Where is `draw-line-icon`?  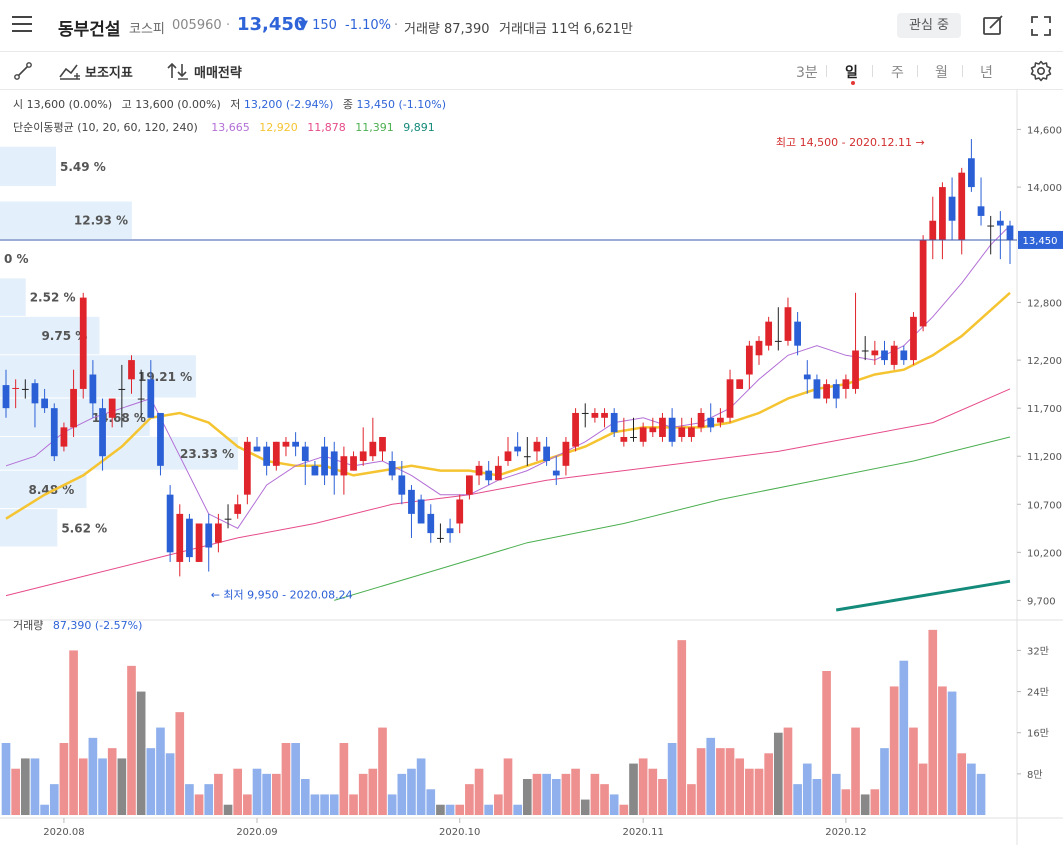
draw-line-icon is located at coordinates (23, 71).